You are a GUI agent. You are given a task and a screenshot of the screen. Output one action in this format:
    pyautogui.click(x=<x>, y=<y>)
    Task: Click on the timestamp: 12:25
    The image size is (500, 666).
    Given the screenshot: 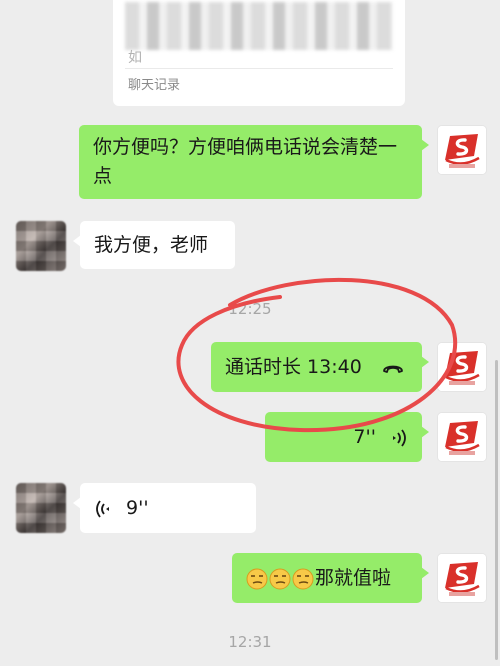 What is the action you would take?
    pyautogui.click(x=250, y=309)
    